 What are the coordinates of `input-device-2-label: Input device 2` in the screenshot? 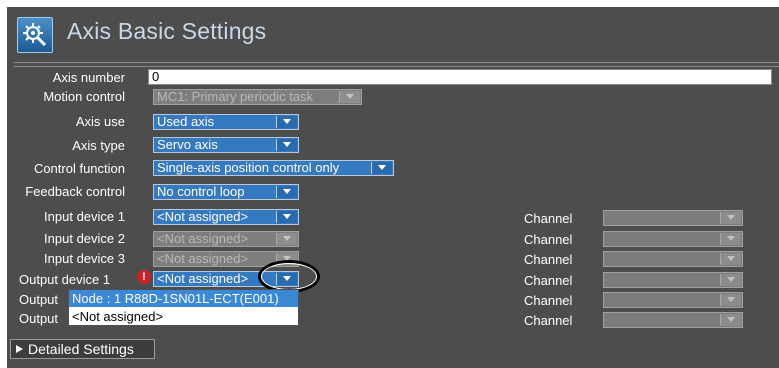 It's located at (84, 238).